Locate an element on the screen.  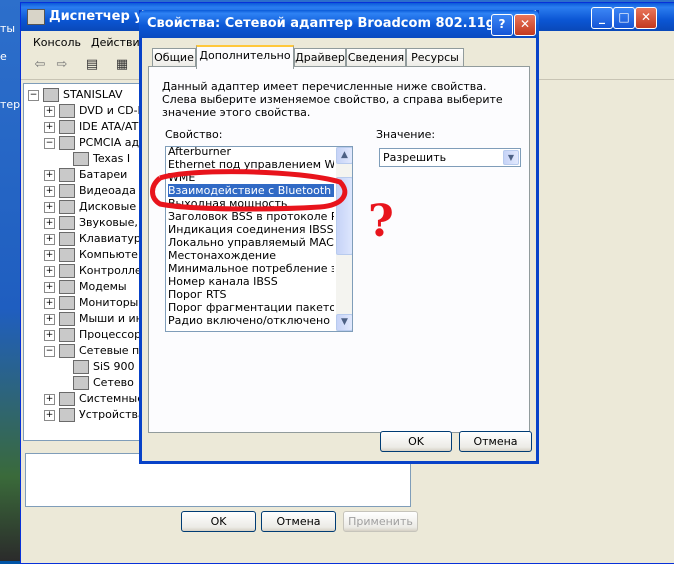
tree-item-label: Процессор is located at coordinates (110, 334).